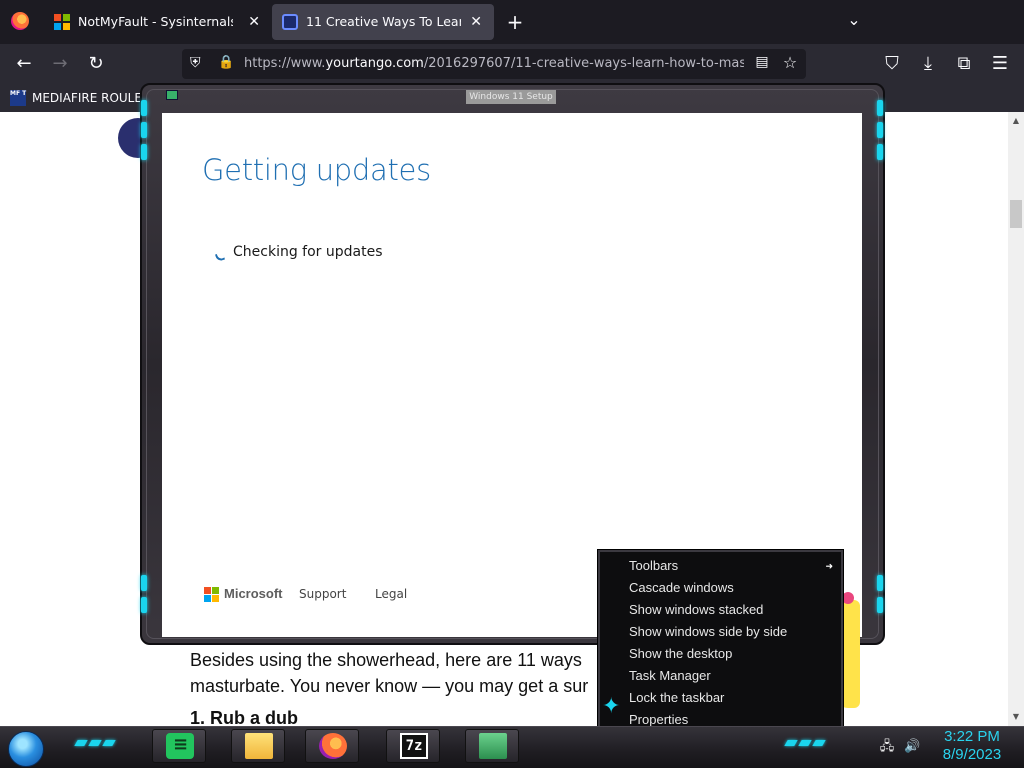  I want to click on setup-heading: Getting updates, so click(316, 170).